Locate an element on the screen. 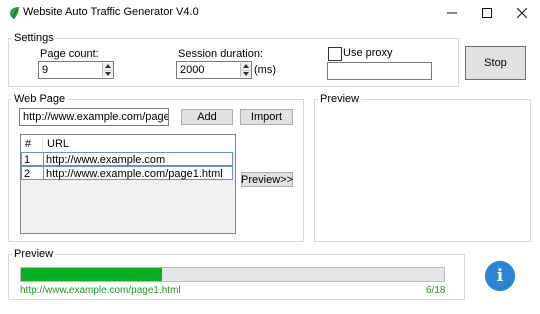  progress-legend: Preview is located at coordinates (34, 254).